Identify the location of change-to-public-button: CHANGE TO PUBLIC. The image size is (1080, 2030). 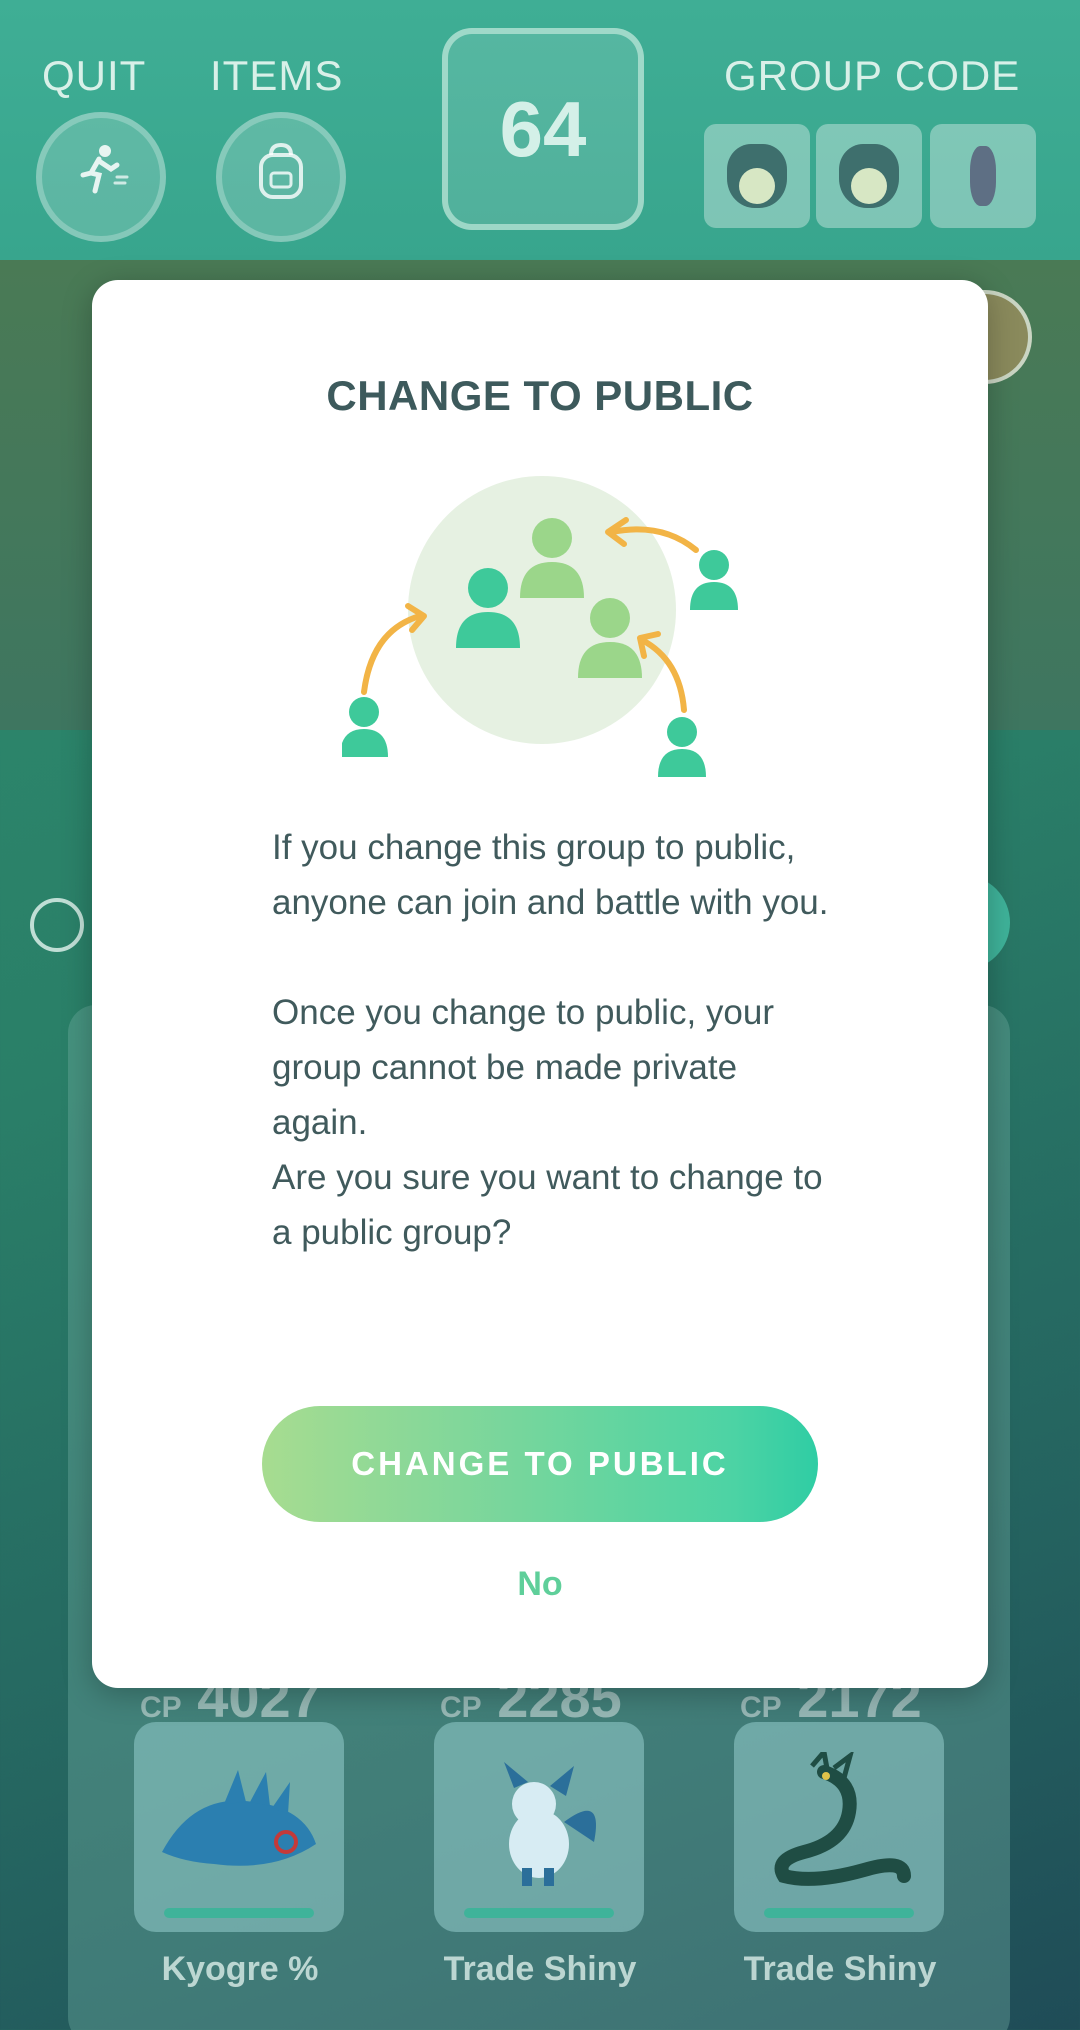
(540, 1464).